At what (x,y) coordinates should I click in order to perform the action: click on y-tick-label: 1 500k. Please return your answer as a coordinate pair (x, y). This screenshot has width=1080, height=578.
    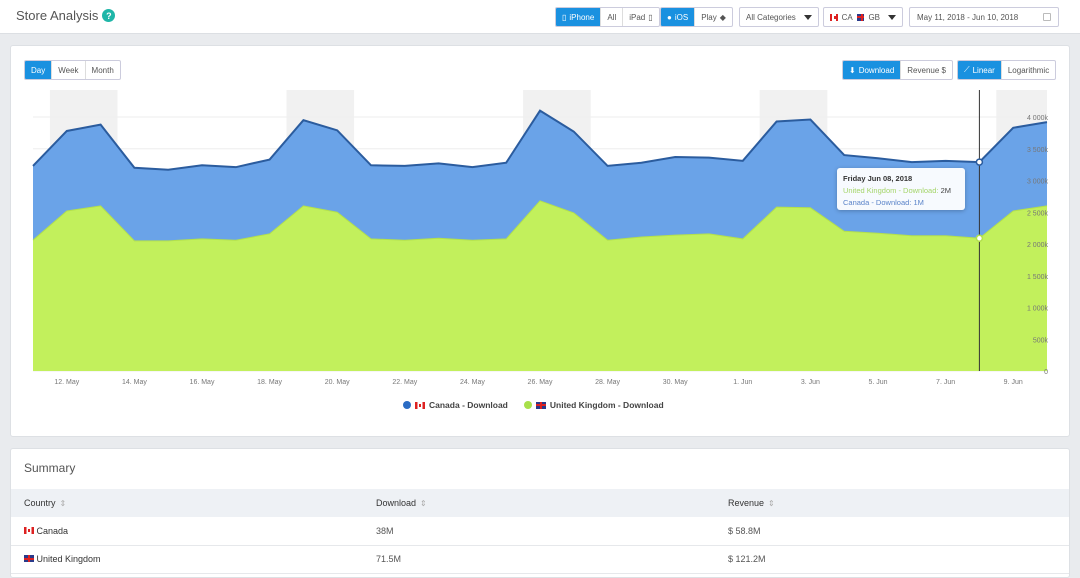
    Looking at the image, I should click on (1038, 277).